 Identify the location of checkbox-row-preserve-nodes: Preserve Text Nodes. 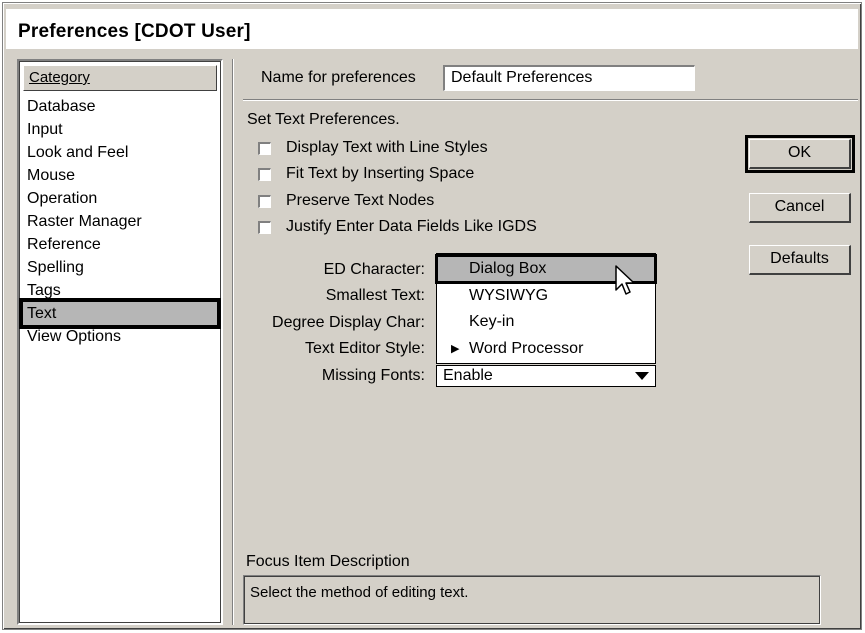
(346, 201).